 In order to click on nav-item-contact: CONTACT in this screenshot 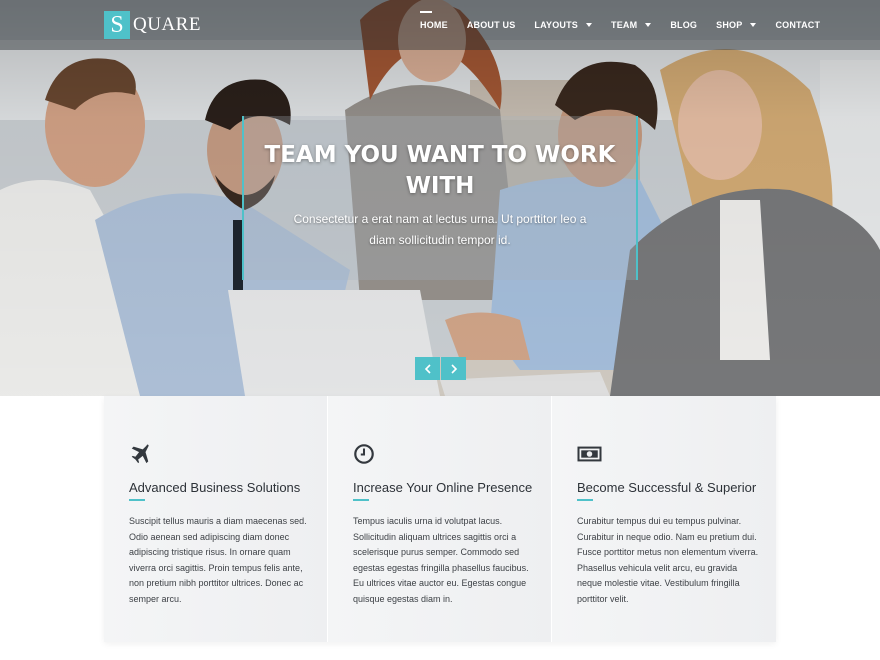, I will do `click(797, 25)`.